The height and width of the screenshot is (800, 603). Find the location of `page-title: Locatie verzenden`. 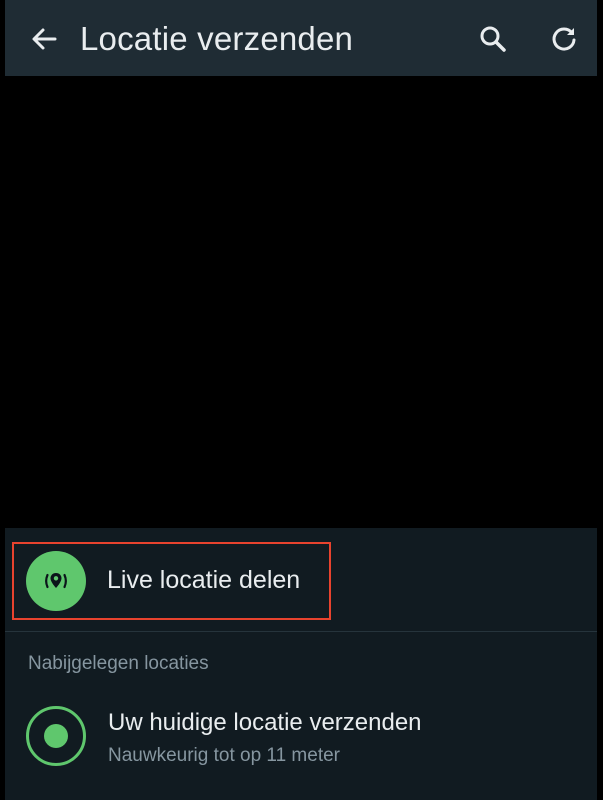

page-title: Locatie verzenden is located at coordinates (217, 38).